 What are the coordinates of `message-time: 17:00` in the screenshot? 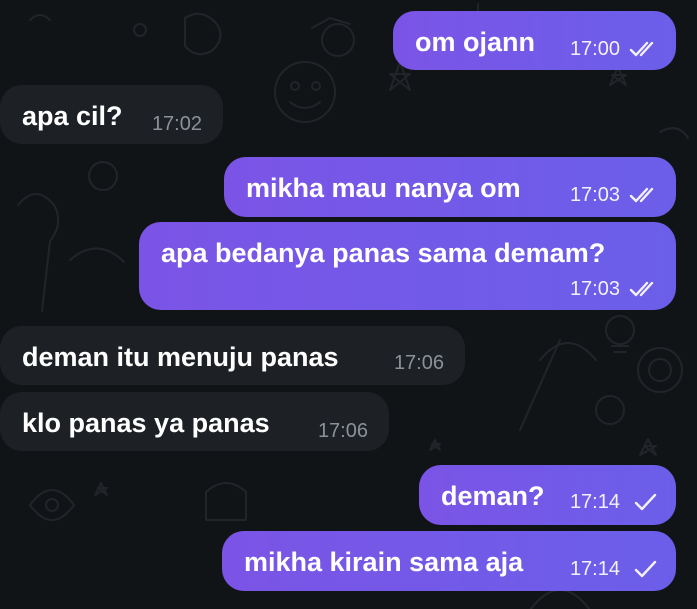 It's located at (594, 49).